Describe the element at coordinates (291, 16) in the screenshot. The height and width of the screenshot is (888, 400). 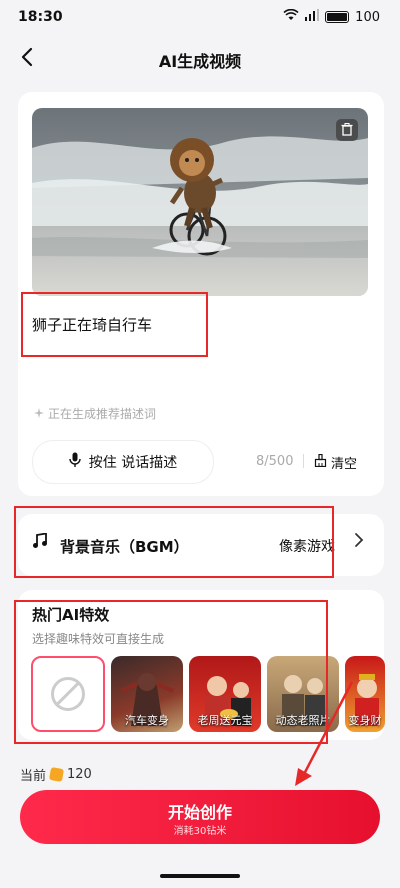
I see `wifi-icon` at that location.